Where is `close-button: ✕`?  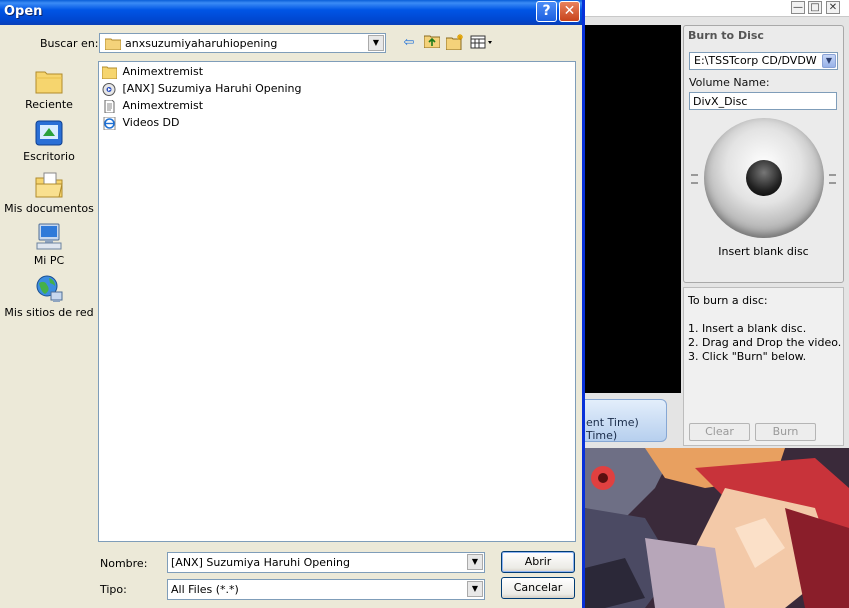 close-button: ✕ is located at coordinates (569, 11).